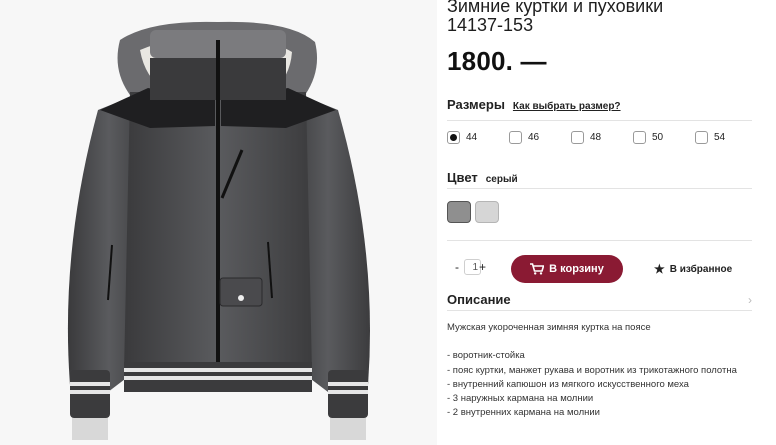 This screenshot has width=776, height=445. What do you see at coordinates (453, 137) in the screenshot?
I see `size-radio-selected` at bounding box center [453, 137].